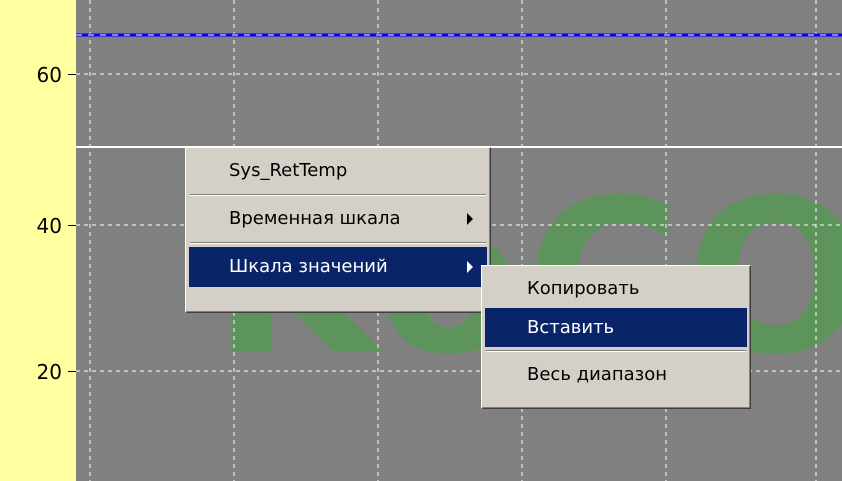 The width and height of the screenshot is (842, 481). Describe the element at coordinates (49, 226) in the screenshot. I see `y-tick-label-40: 40` at that location.